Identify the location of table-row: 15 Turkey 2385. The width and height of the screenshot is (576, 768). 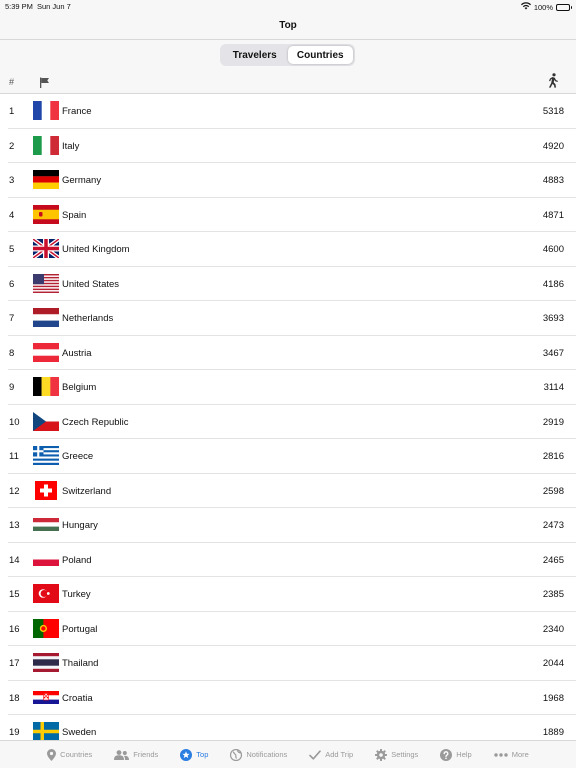
(292, 594).